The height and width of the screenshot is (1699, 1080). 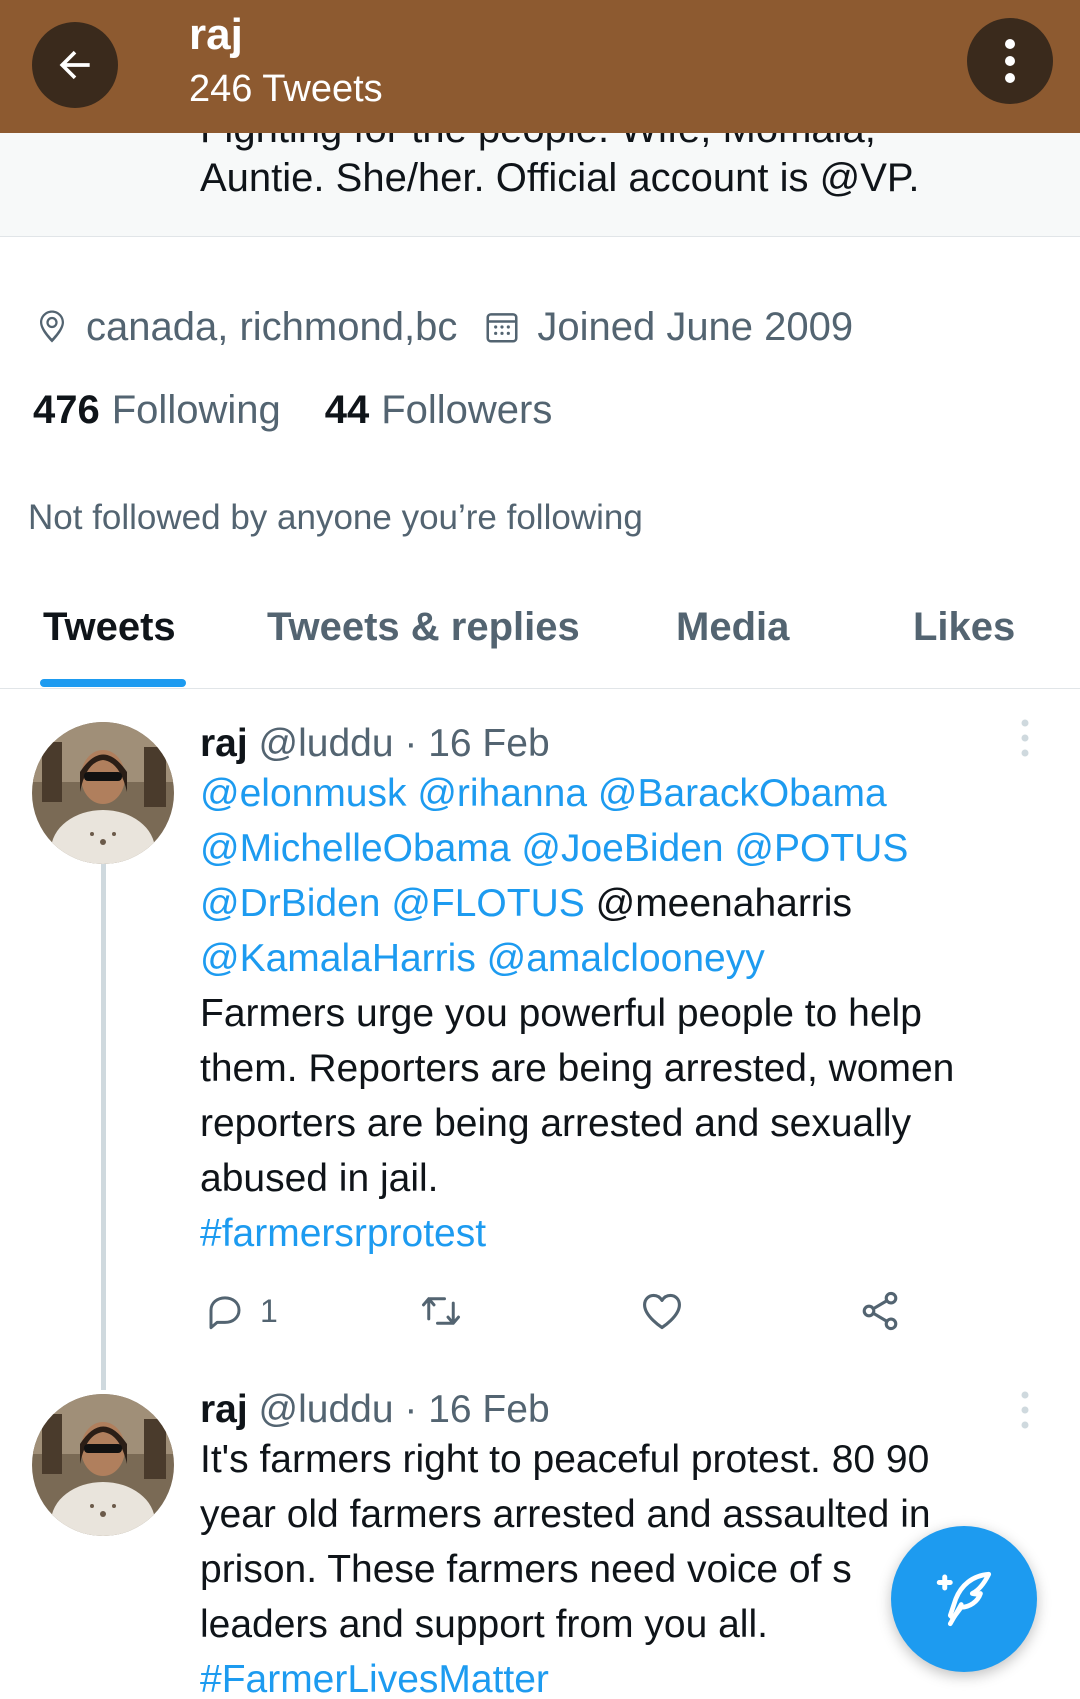 I want to click on compose-feather-icon, so click(x=964, y=1599).